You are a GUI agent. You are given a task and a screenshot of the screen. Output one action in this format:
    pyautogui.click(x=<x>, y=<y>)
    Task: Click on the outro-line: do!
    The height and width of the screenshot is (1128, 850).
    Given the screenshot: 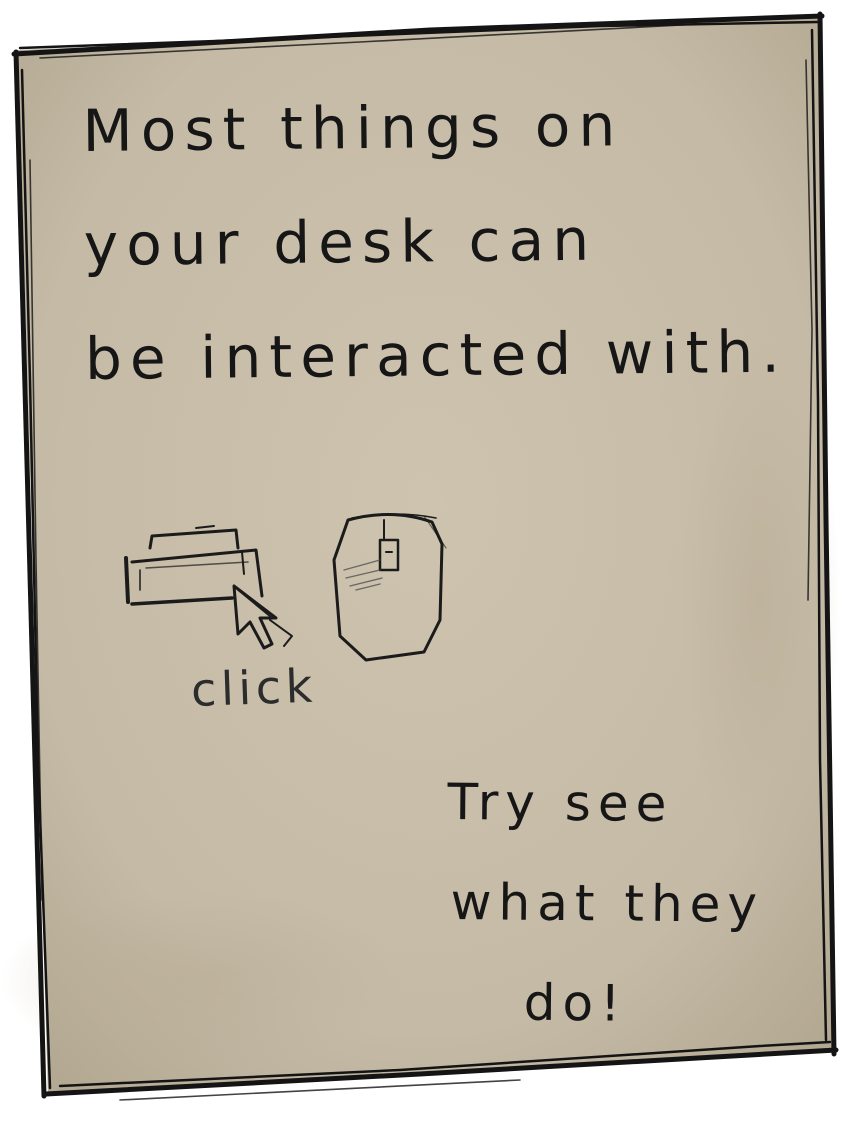 What is the action you would take?
    pyautogui.click(x=575, y=1003)
    